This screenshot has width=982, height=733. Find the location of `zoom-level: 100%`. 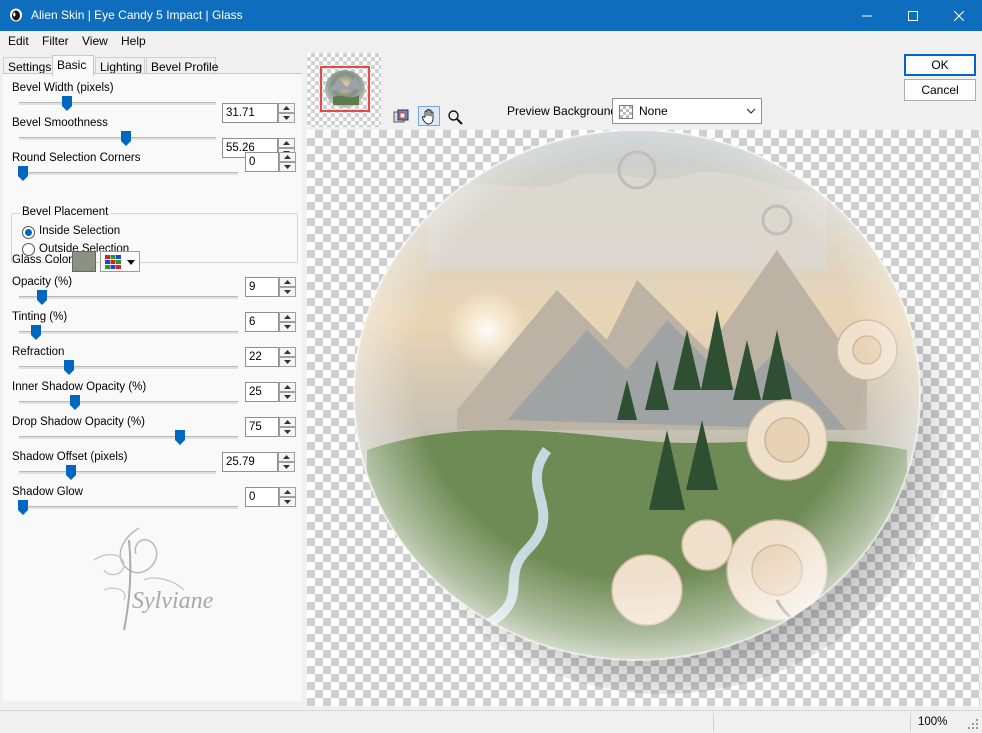

zoom-level: 100% is located at coordinates (933, 722).